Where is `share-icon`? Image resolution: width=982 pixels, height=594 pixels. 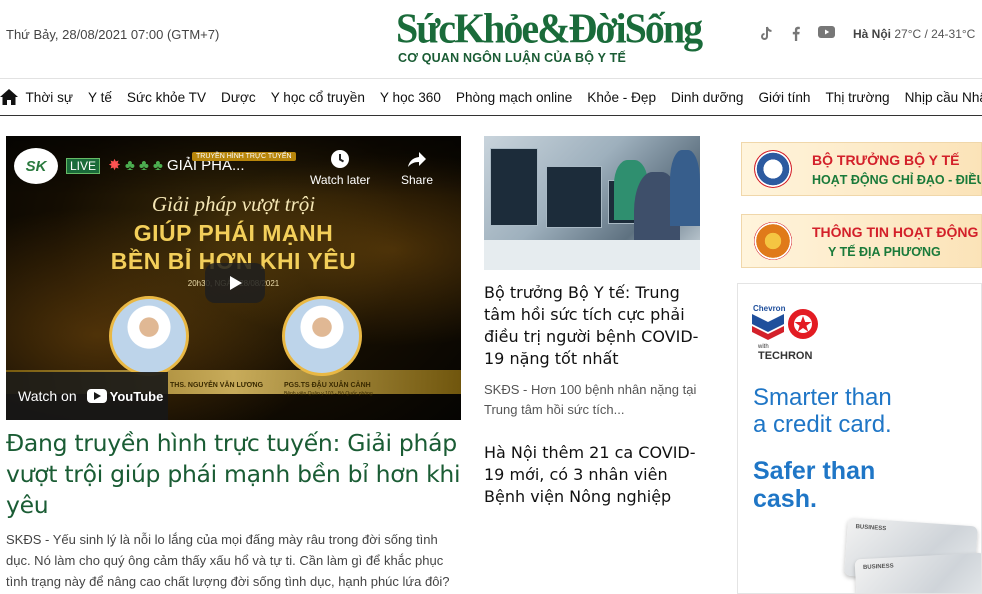 share-icon is located at coordinates (417, 159).